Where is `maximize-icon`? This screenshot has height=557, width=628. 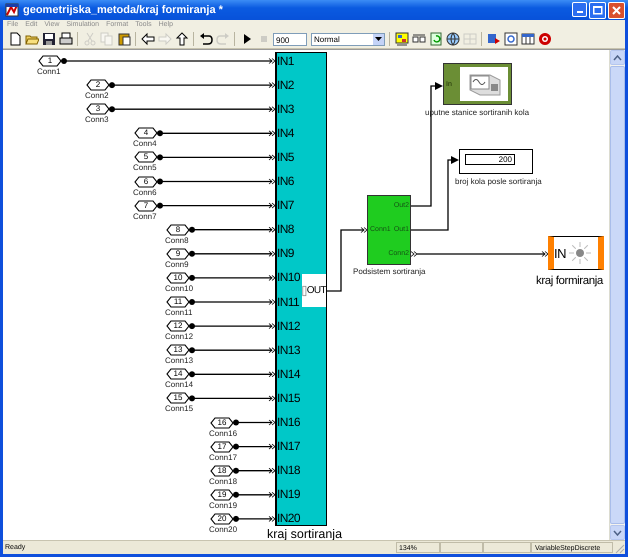
maximize-icon is located at coordinates (597, 10).